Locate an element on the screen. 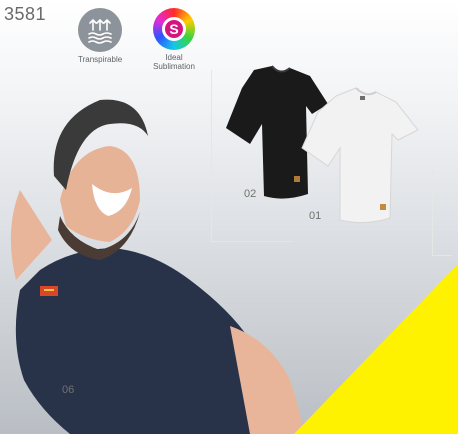 The image size is (458, 434). feature-sublimation-label-line2: Sublimation is located at coordinates (174, 66).